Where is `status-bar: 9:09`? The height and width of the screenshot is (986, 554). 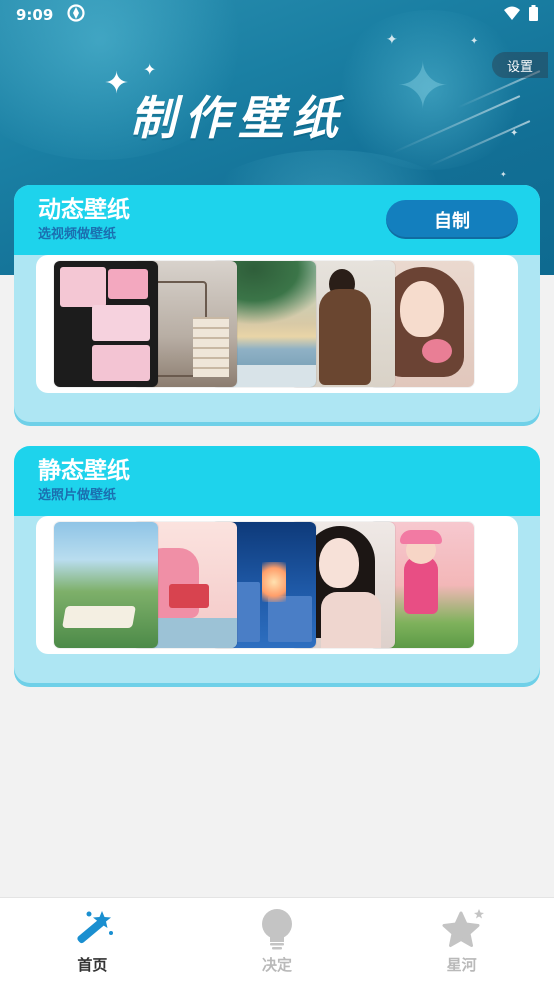 status-bar: 9:09 is located at coordinates (277, 15).